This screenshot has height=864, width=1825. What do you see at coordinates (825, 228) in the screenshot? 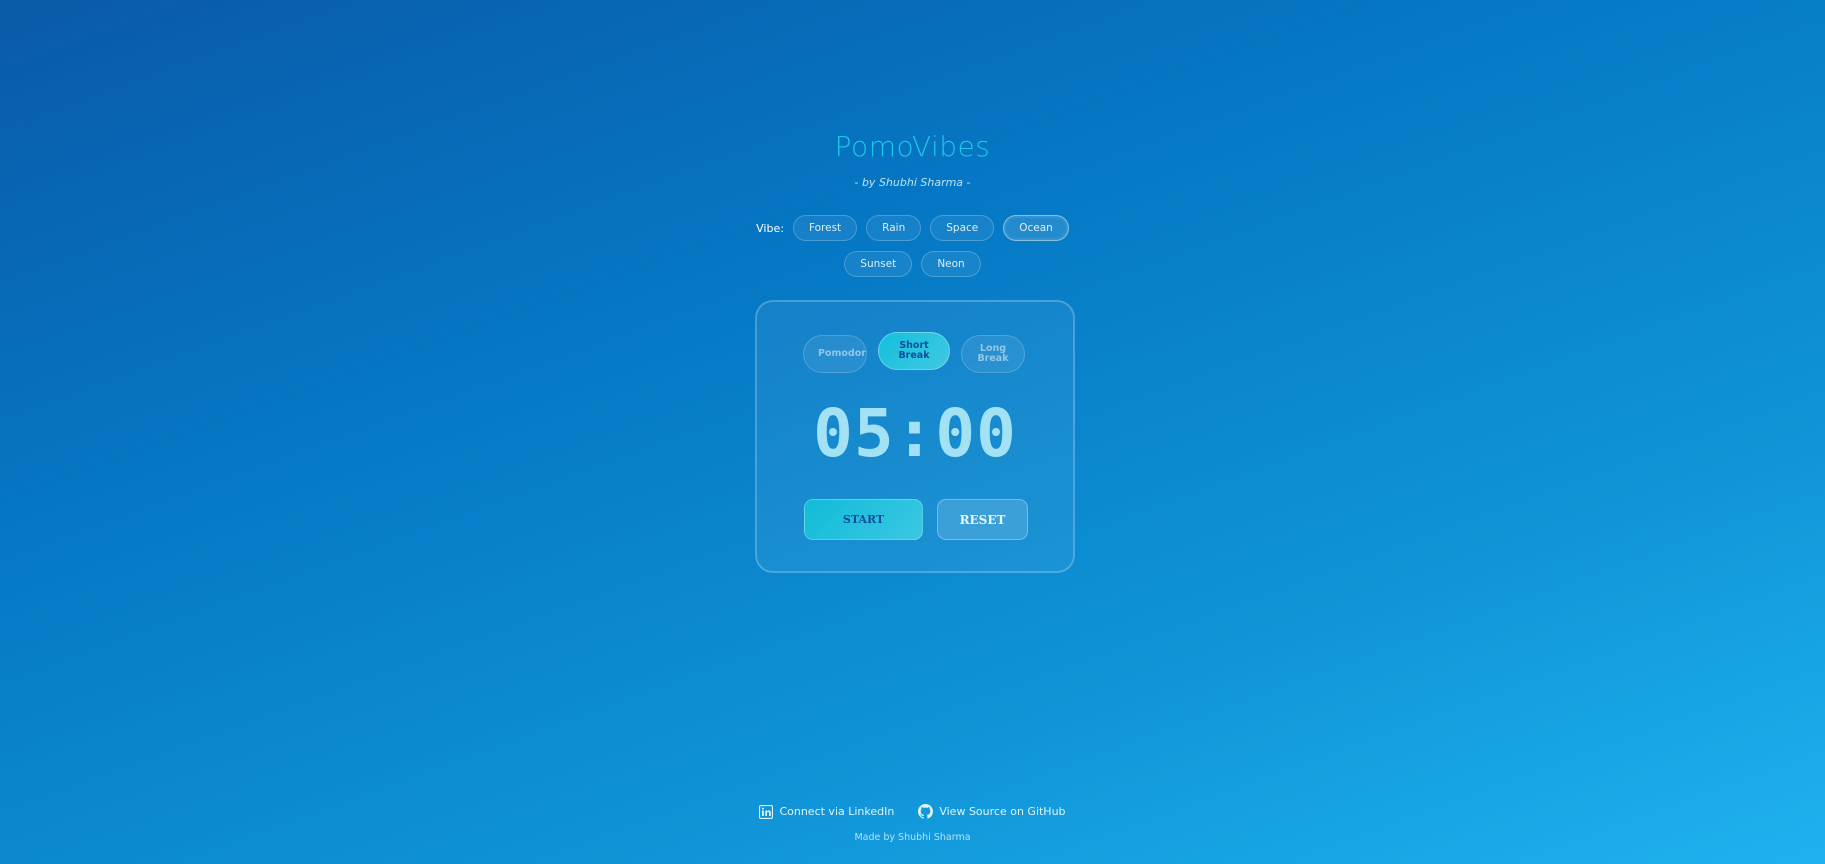
I see `vibe-button-forest: Forest` at bounding box center [825, 228].